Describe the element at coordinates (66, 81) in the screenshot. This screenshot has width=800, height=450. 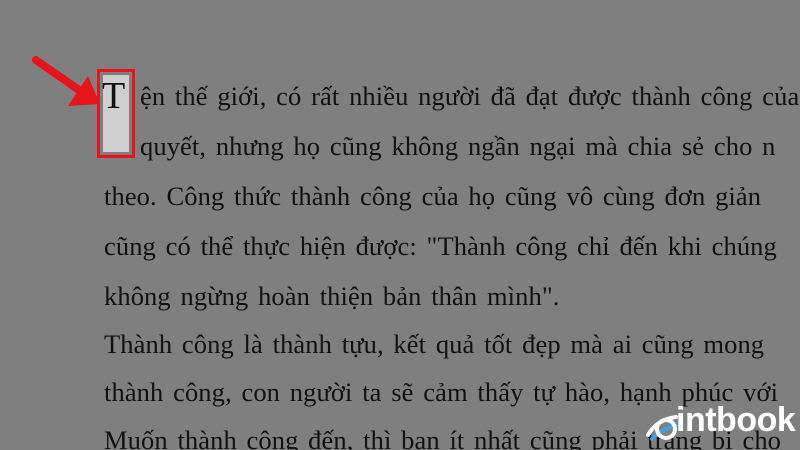
I see `arrow-pointer-icon` at that location.